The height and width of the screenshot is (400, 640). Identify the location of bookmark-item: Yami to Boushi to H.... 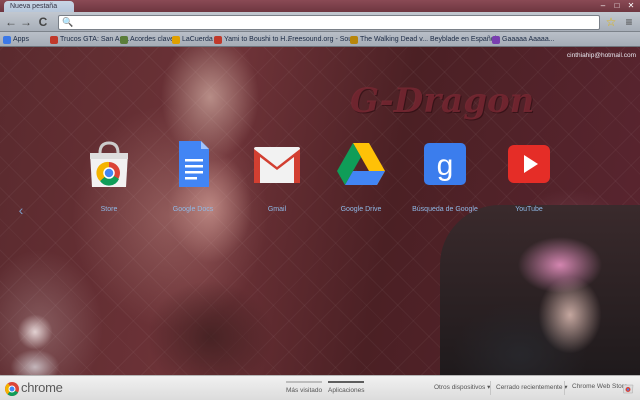
(252, 39).